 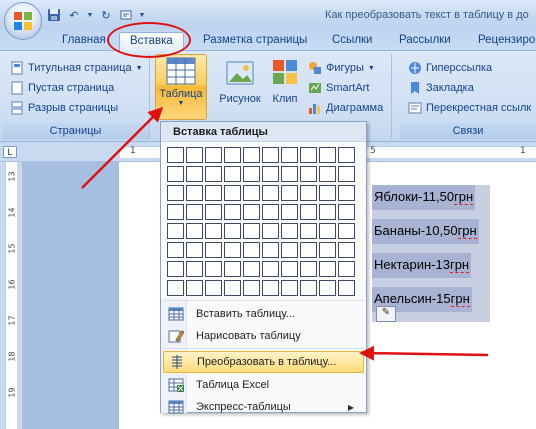 What do you see at coordinates (341, 68) in the screenshot?
I see `shapes-button: Фигуры ▼` at bounding box center [341, 68].